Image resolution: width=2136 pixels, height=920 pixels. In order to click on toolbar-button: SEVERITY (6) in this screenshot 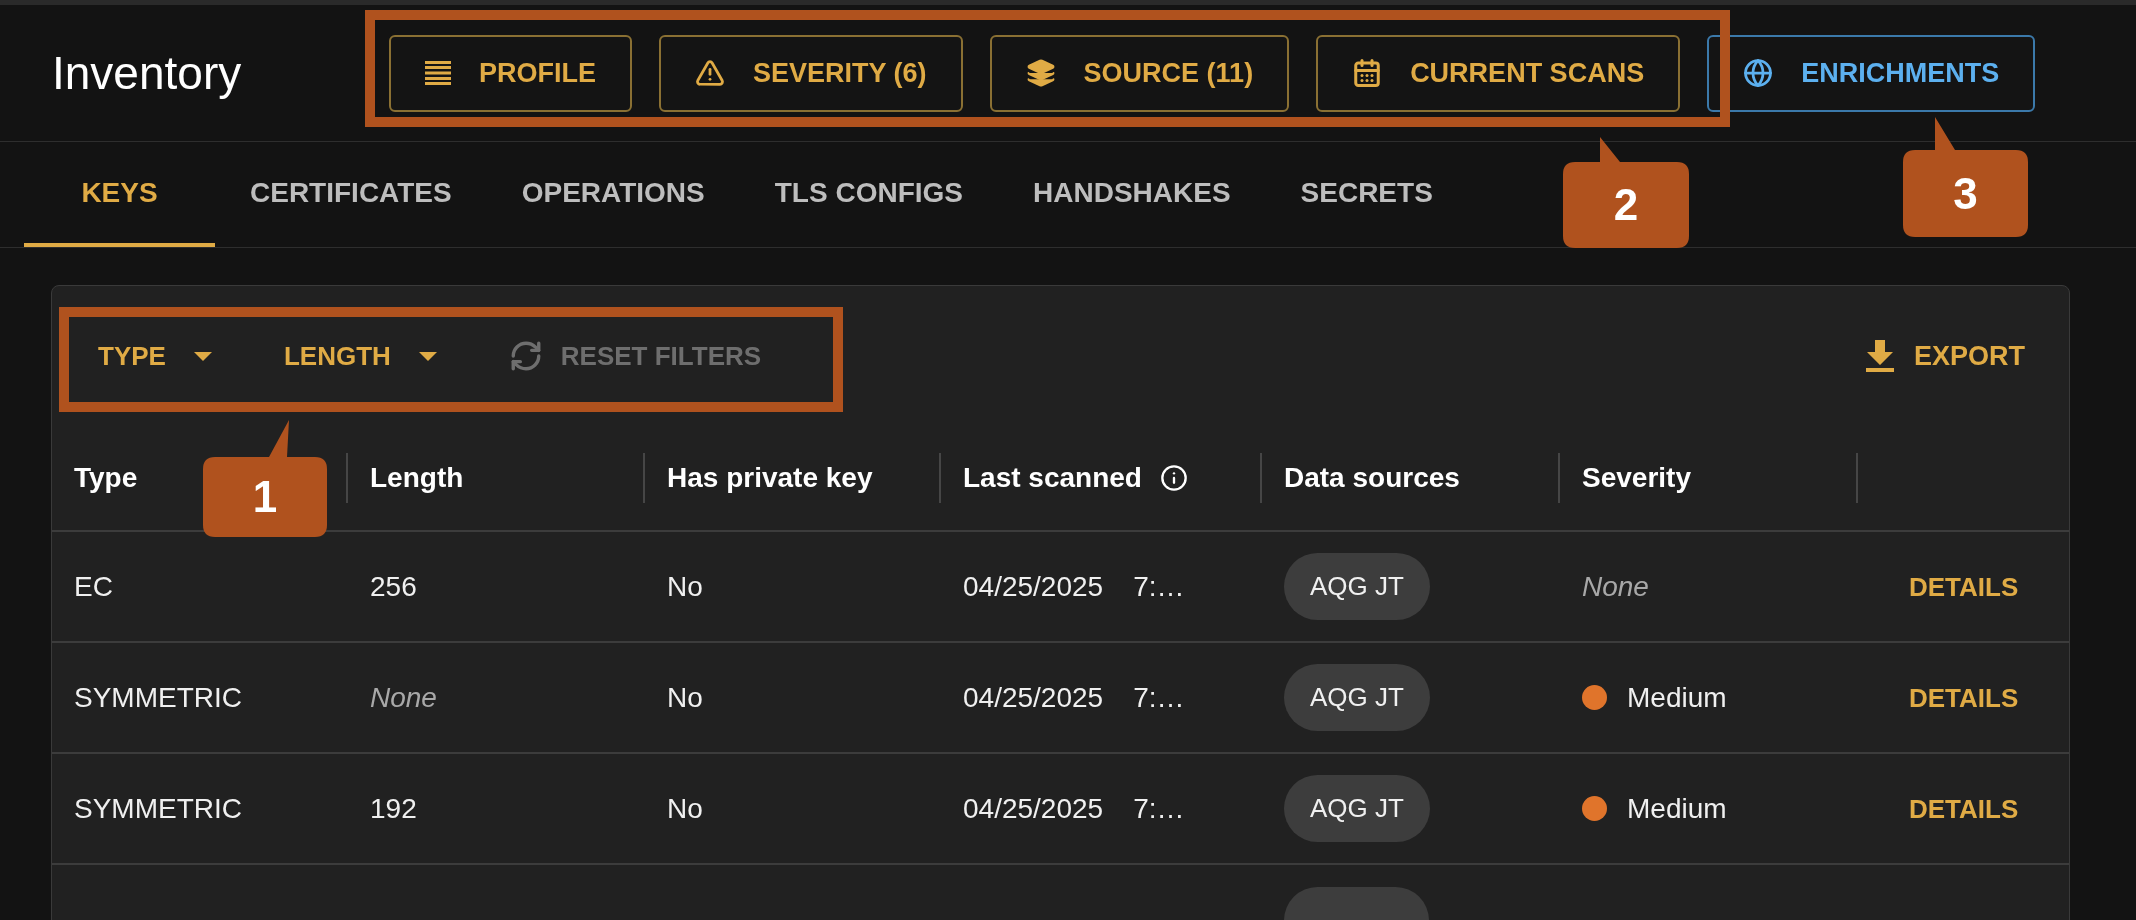, I will do `click(811, 73)`.